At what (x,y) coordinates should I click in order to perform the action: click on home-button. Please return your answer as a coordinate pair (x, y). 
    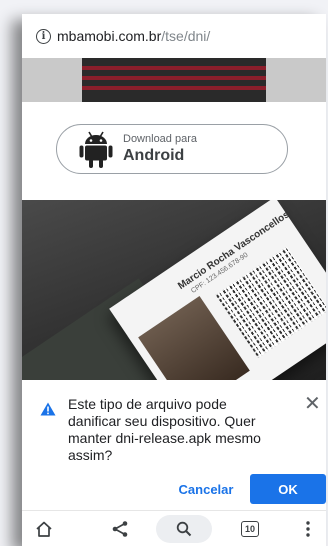
    Looking at the image, I should click on (44, 529).